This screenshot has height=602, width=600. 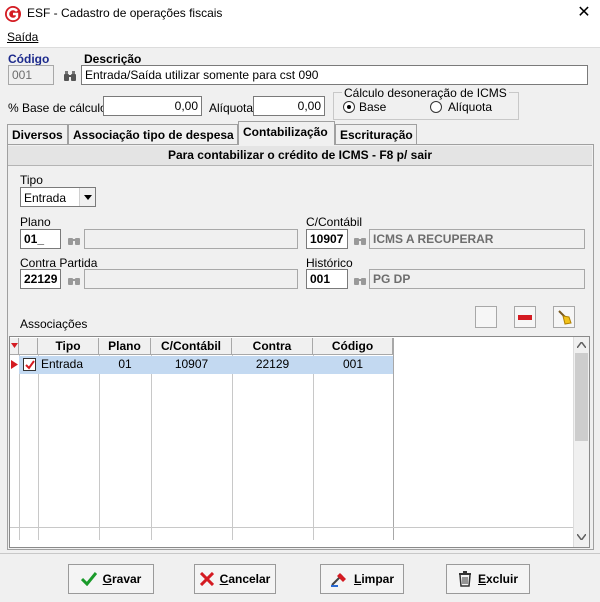 I want to click on ccontabil-label: C/Contábil, so click(x=334, y=222).